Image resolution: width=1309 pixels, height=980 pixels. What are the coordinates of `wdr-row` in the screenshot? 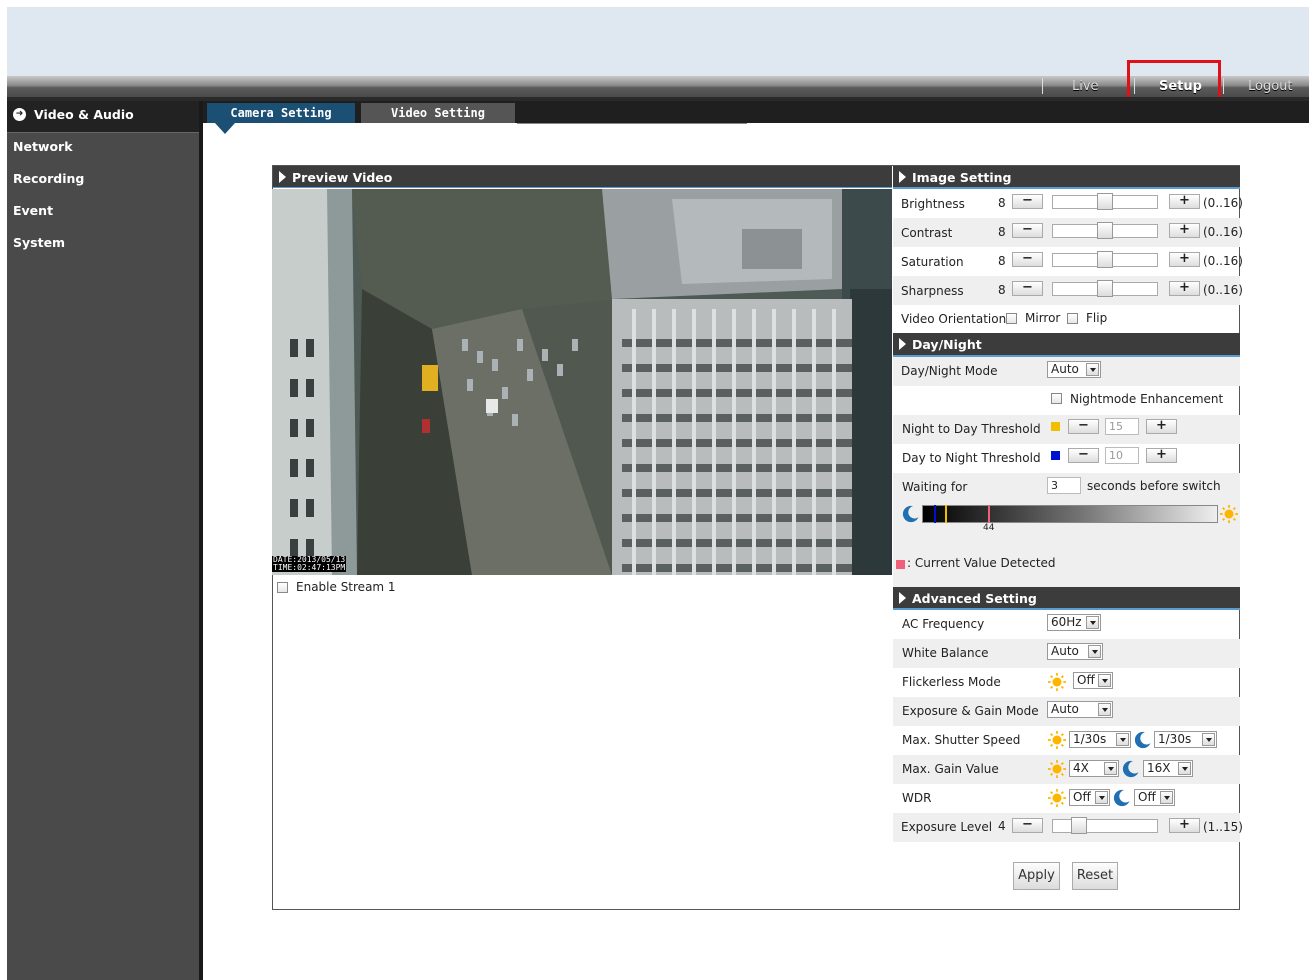 It's located at (1066, 798).